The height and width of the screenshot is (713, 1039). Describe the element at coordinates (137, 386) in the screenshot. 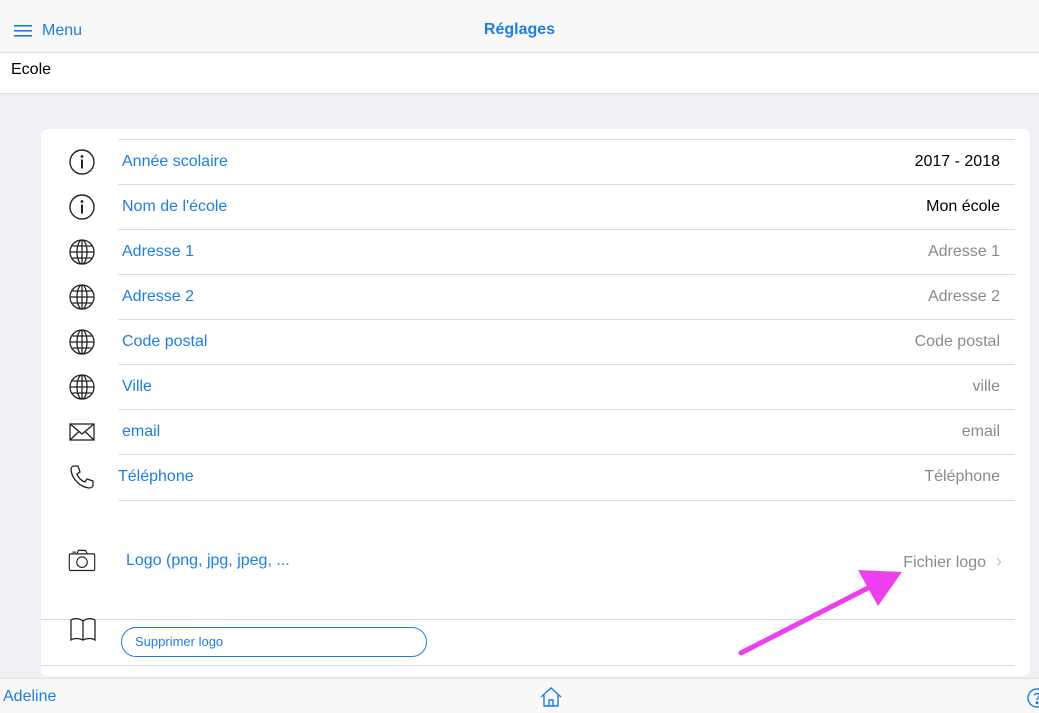

I see `setting-label: Ville` at that location.